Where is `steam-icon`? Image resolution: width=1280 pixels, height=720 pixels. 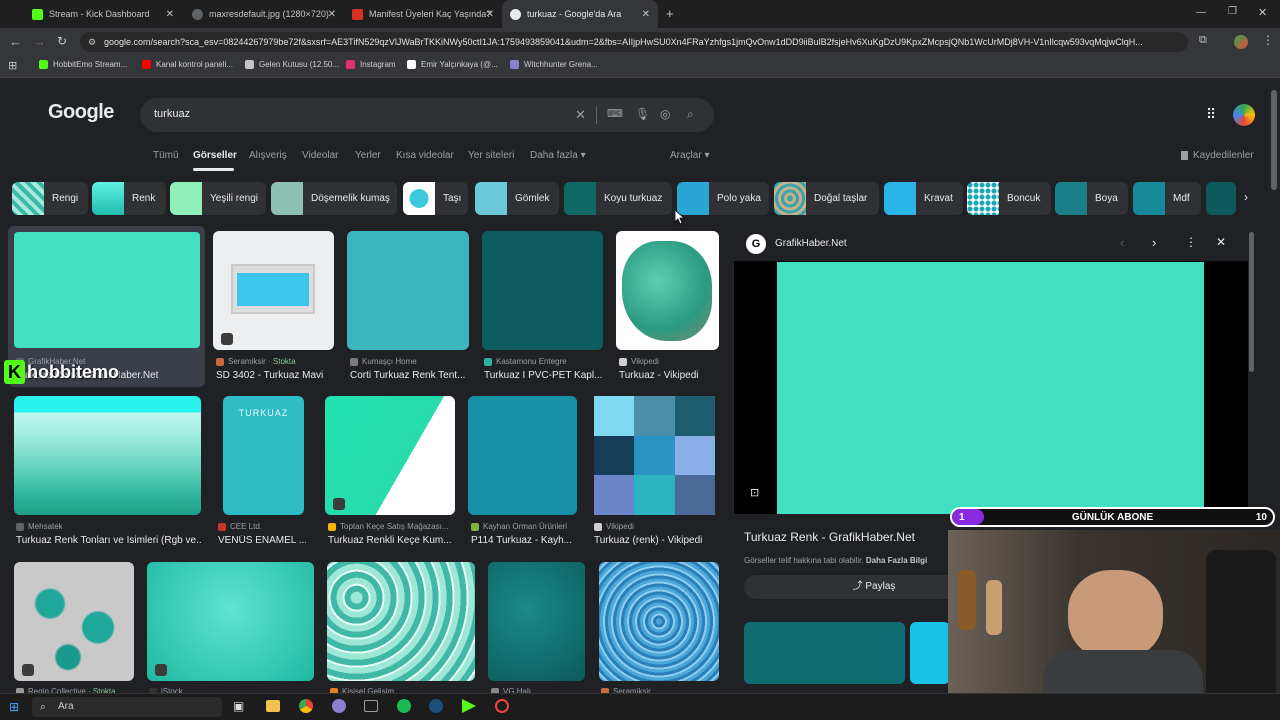
steam-icon is located at coordinates (436, 706).